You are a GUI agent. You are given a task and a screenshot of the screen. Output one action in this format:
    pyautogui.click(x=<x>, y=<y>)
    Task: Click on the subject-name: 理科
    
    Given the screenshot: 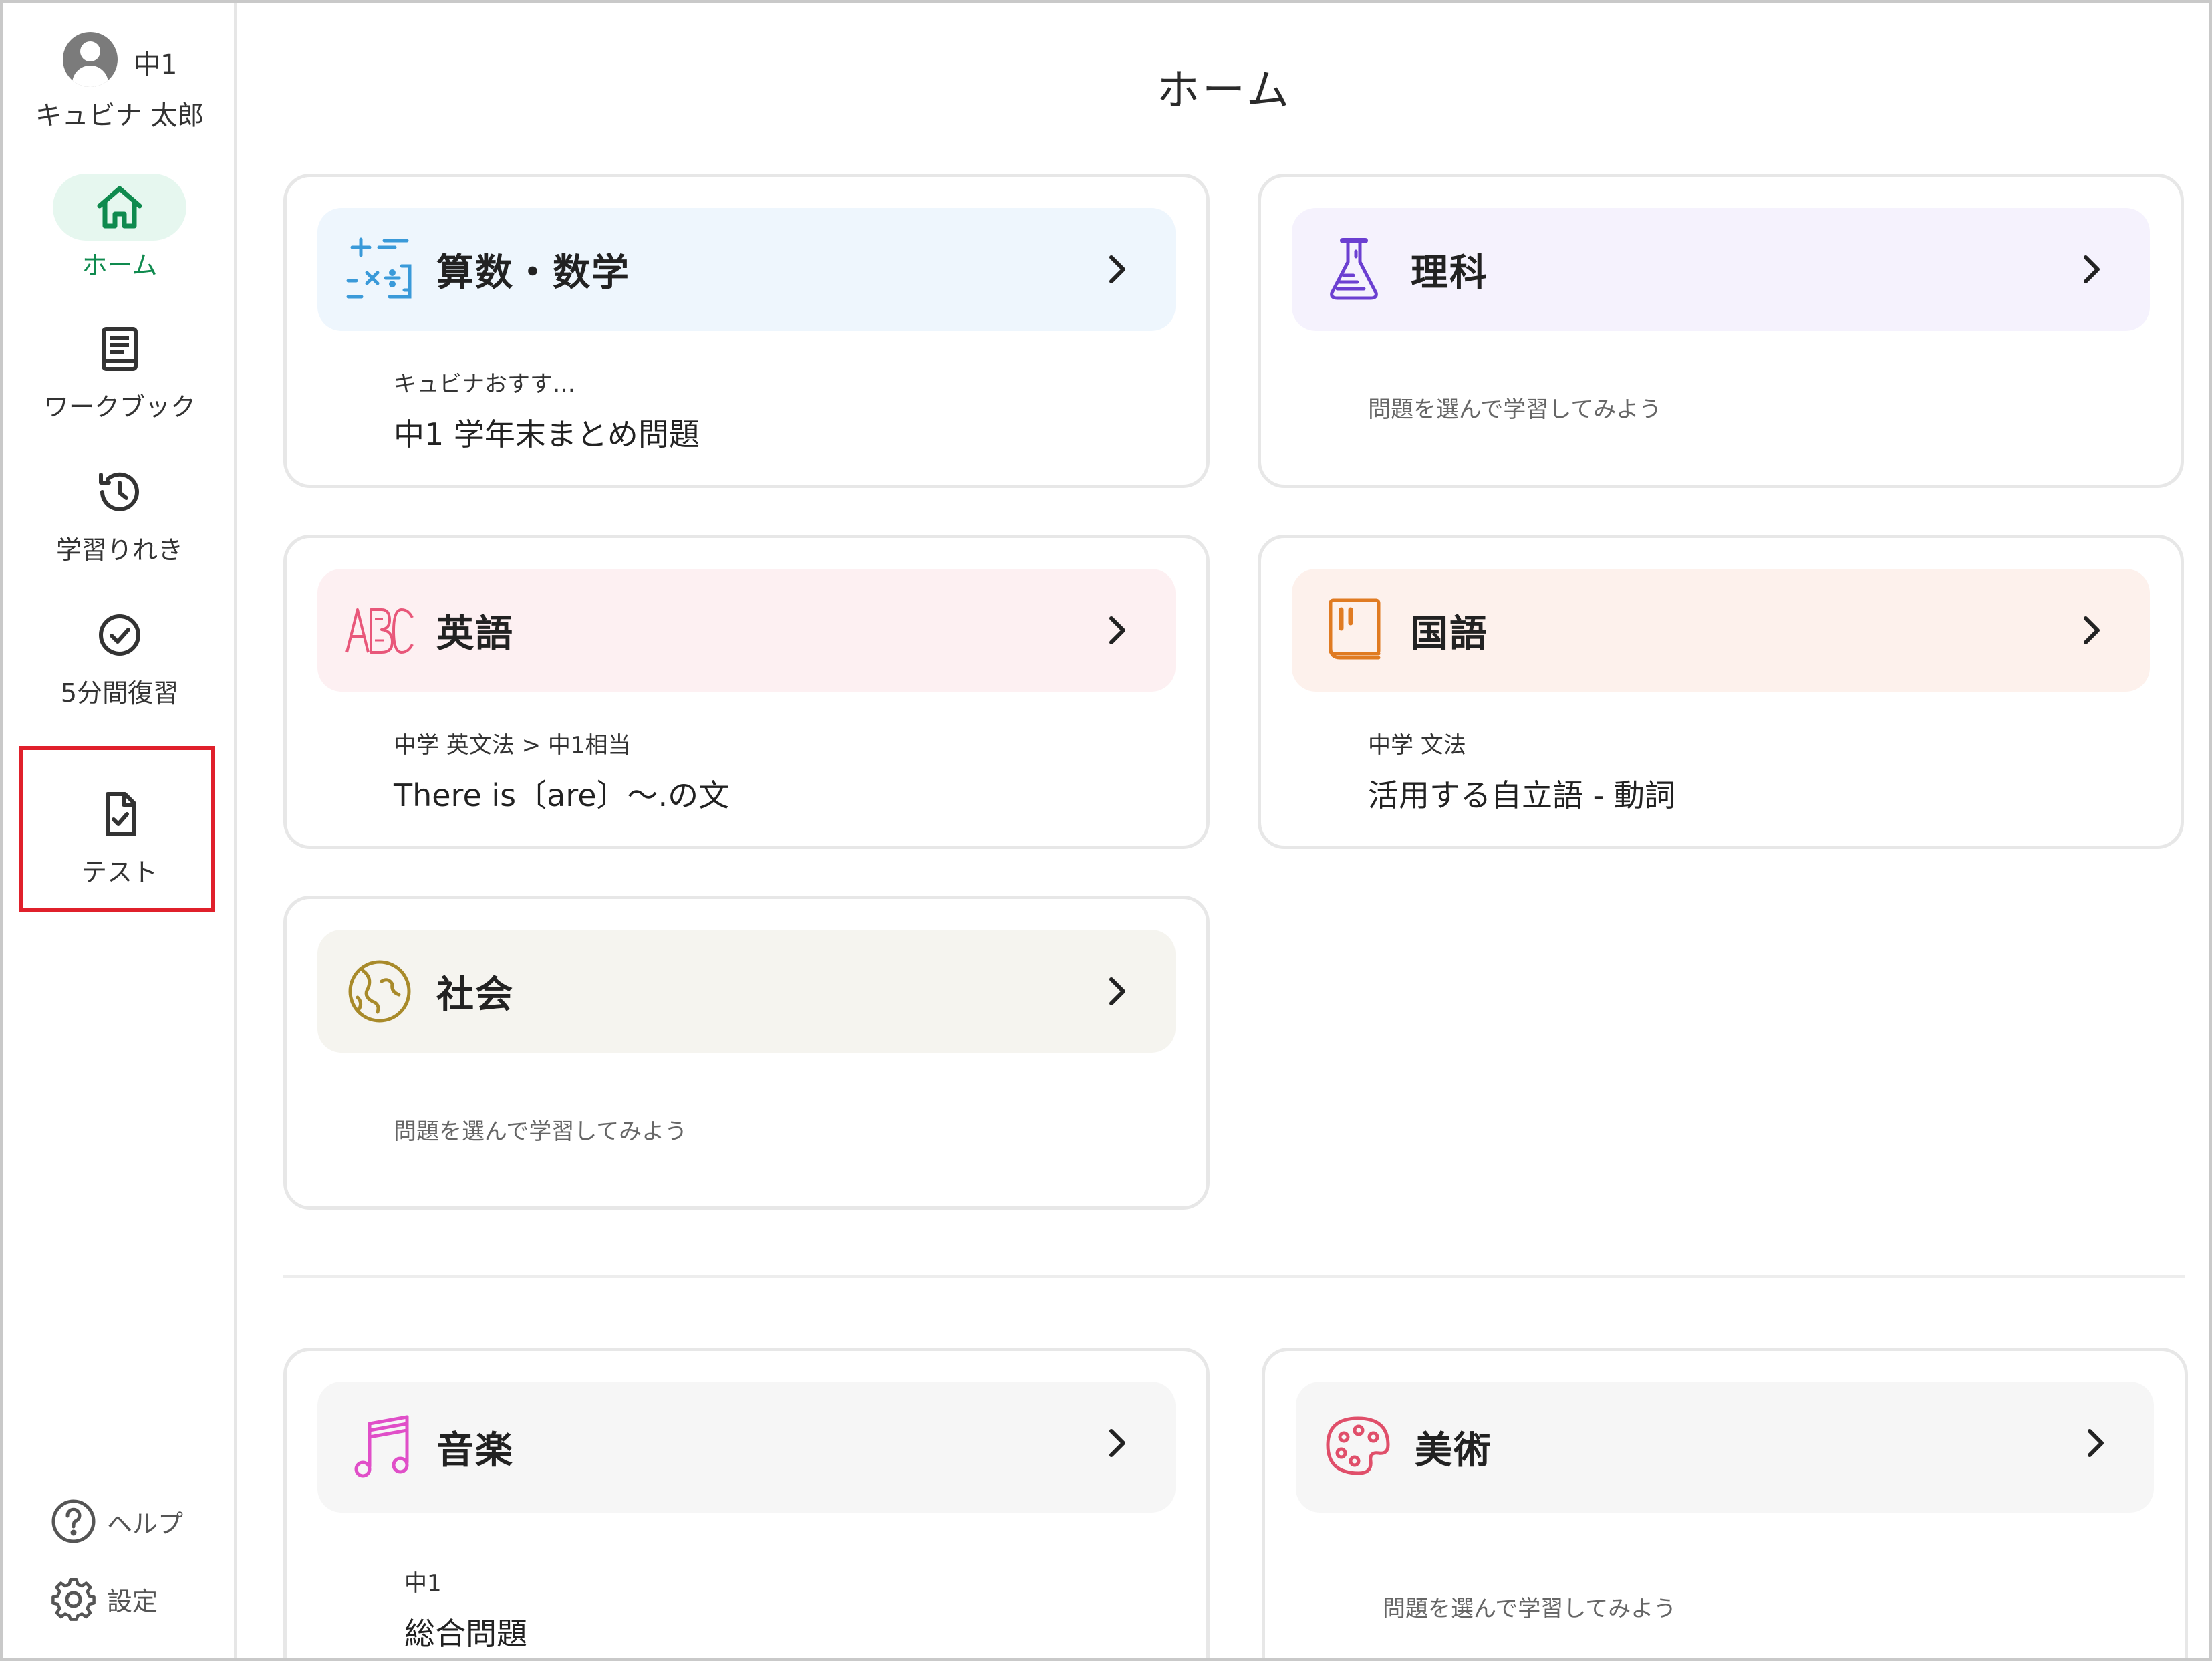 What is the action you would take?
    pyautogui.click(x=1449, y=273)
    